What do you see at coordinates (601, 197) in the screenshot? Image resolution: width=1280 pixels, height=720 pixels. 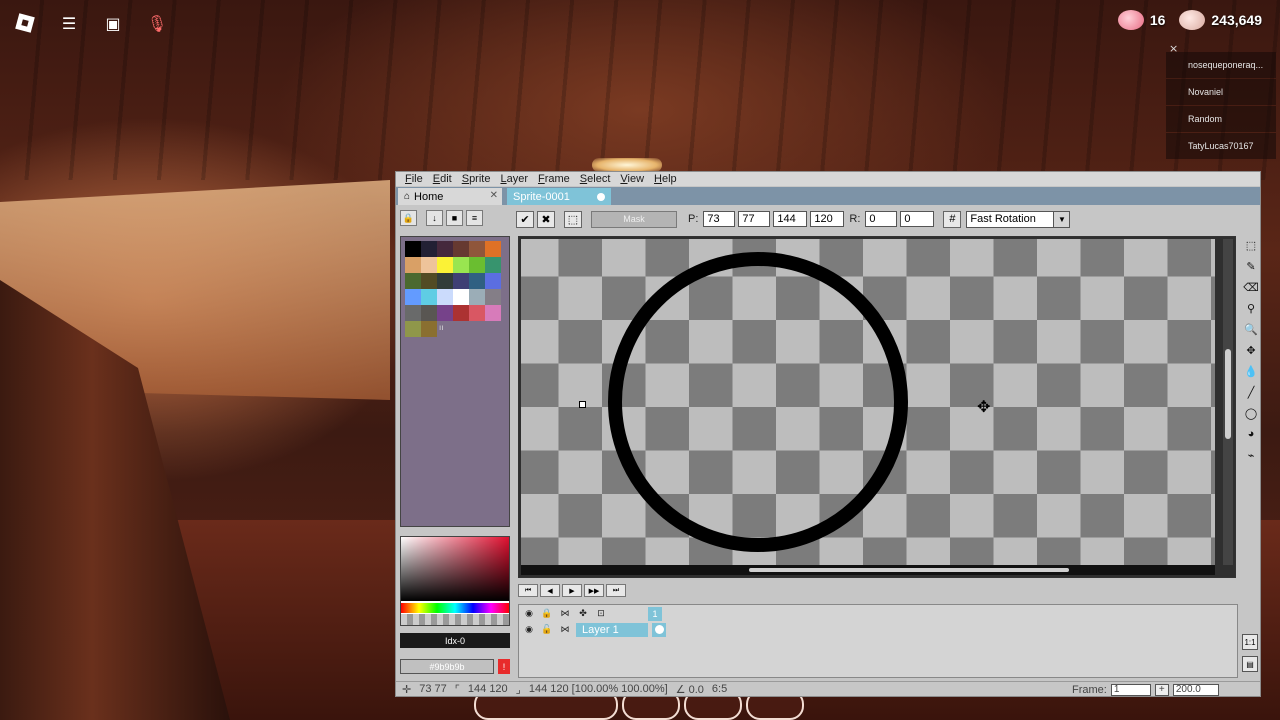 I see `unsaved-dot-icon` at bounding box center [601, 197].